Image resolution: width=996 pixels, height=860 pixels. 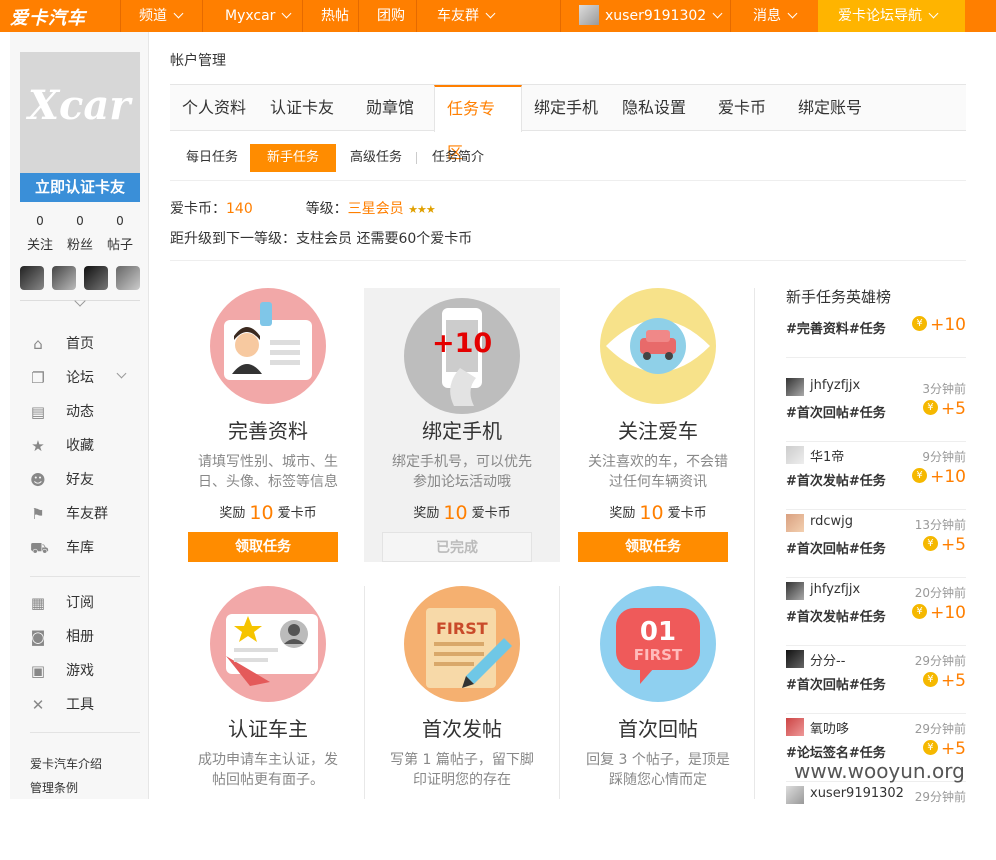 What do you see at coordinates (79, 245) in the screenshot?
I see `stat-fans-label: 粉丝` at bounding box center [79, 245].